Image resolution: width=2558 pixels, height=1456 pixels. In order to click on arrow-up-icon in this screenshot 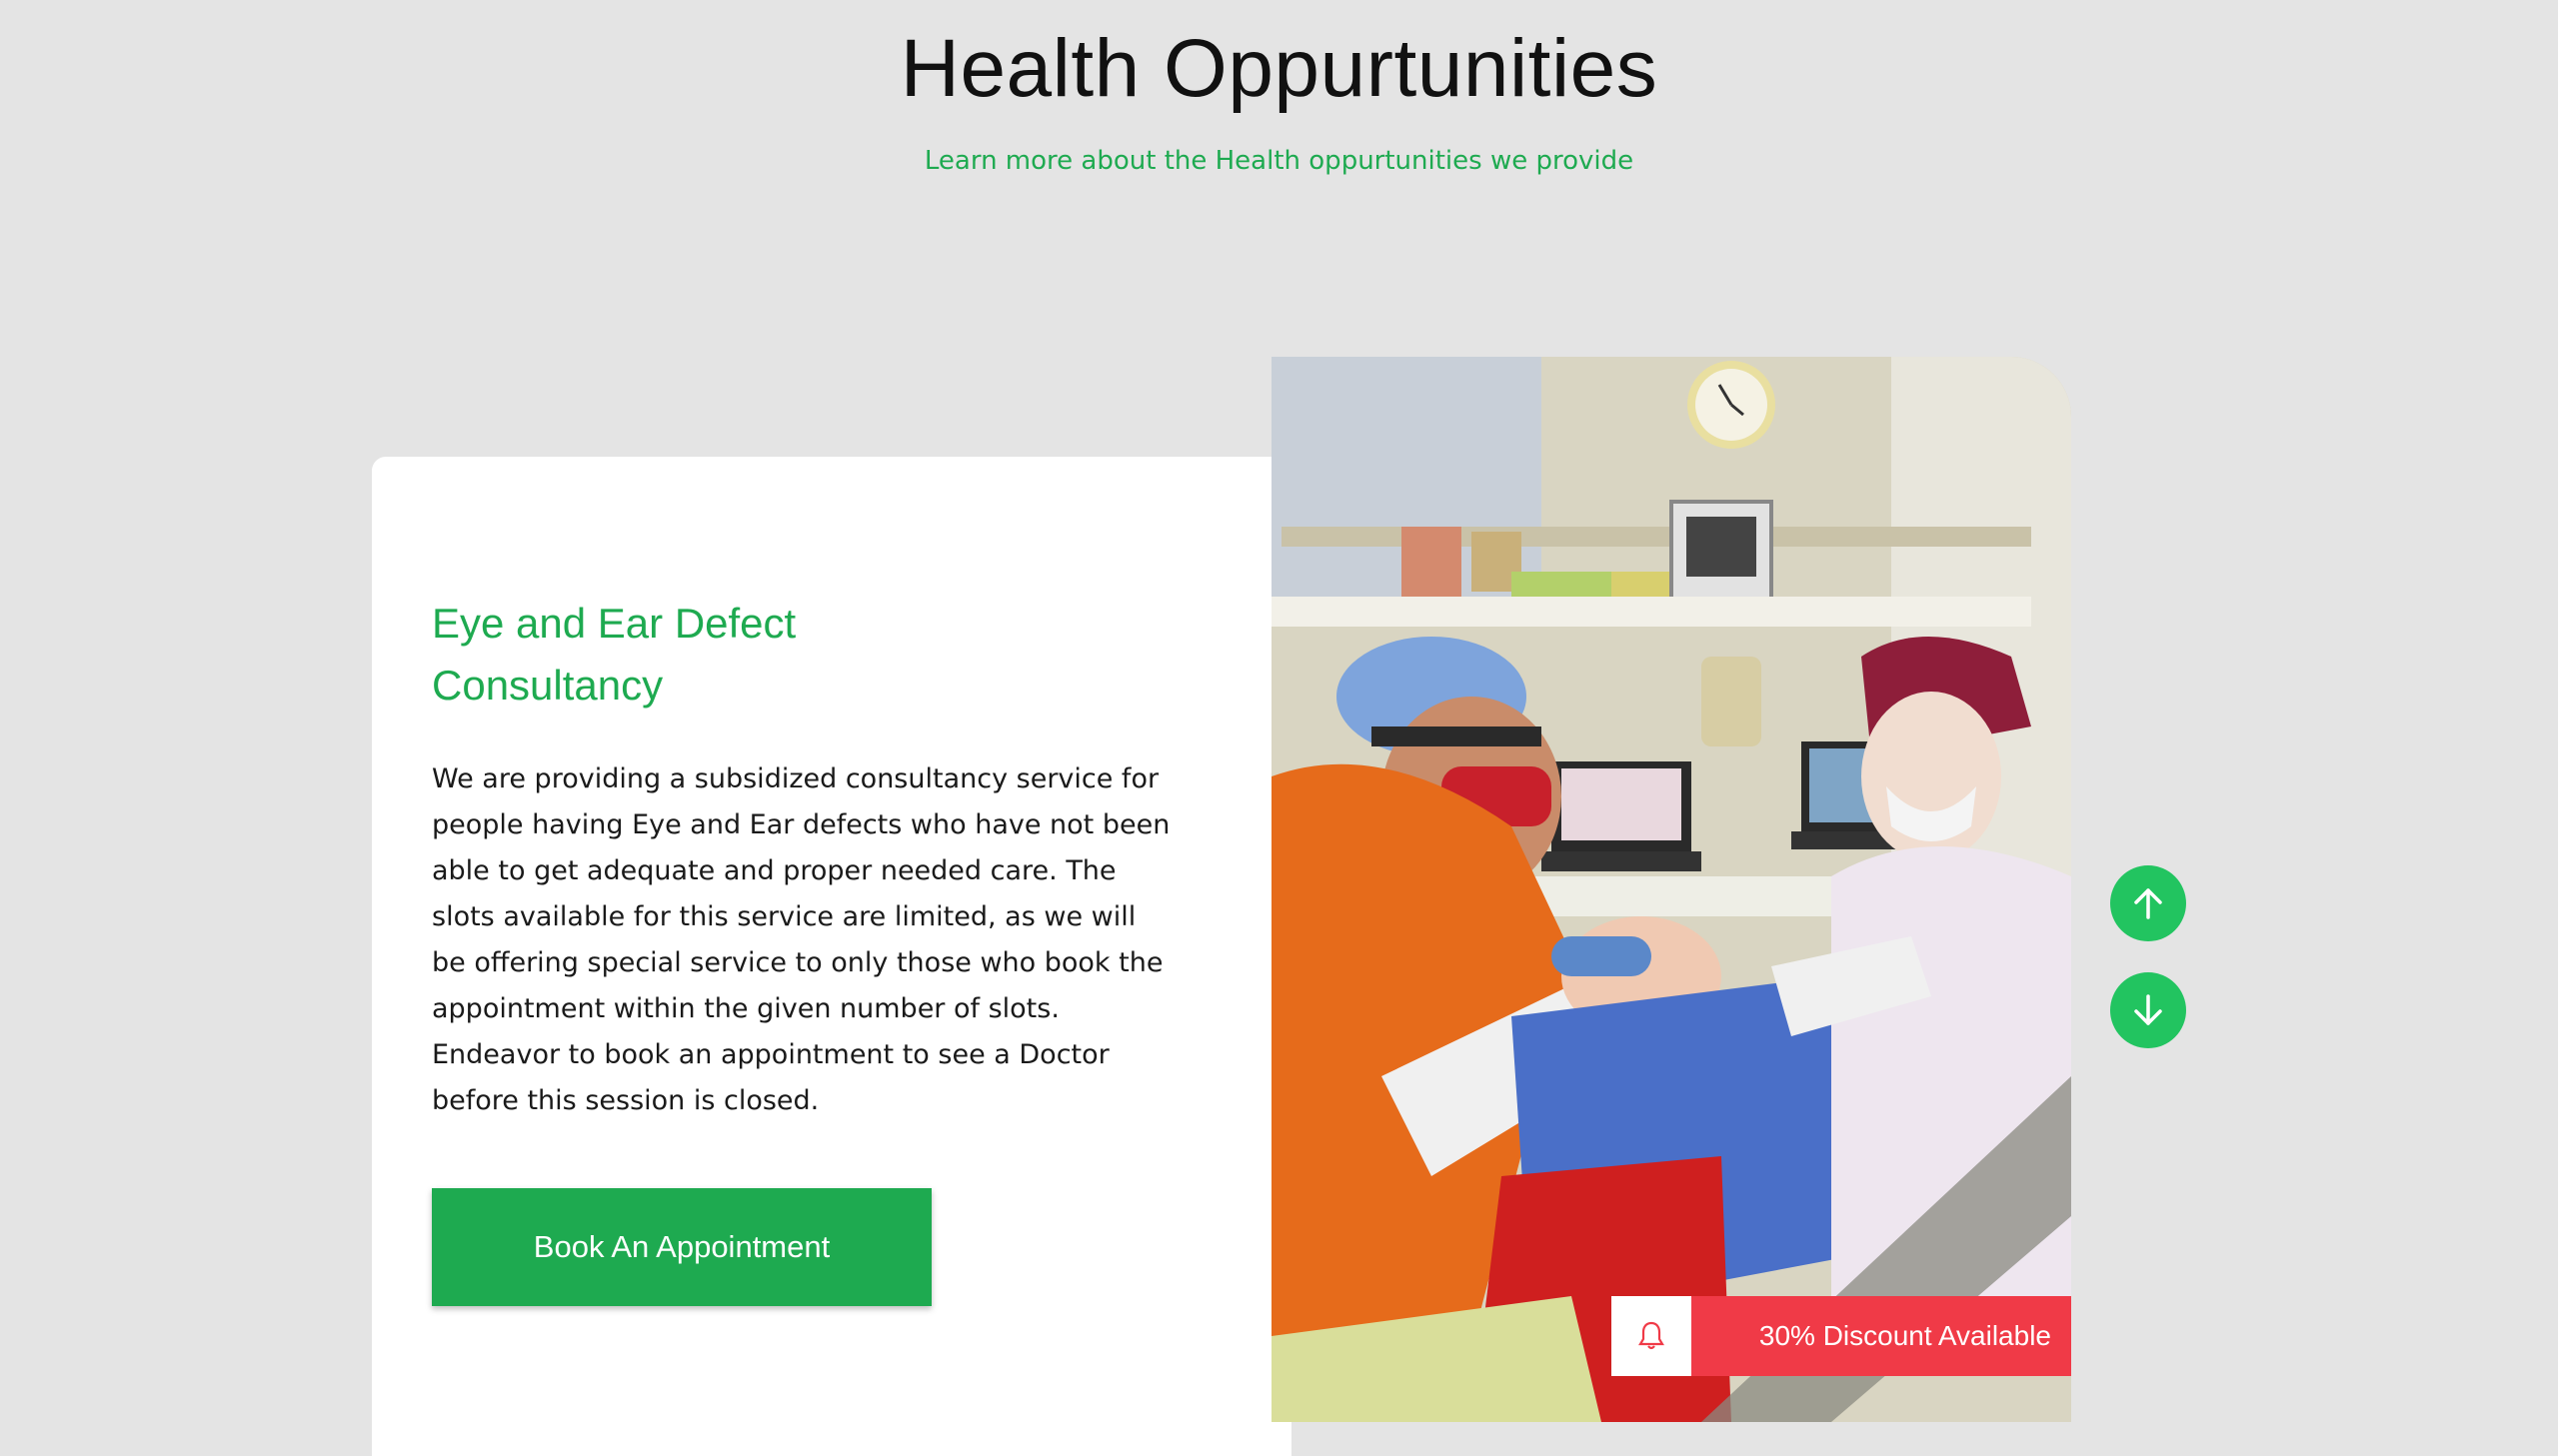, I will do `click(2148, 903)`.